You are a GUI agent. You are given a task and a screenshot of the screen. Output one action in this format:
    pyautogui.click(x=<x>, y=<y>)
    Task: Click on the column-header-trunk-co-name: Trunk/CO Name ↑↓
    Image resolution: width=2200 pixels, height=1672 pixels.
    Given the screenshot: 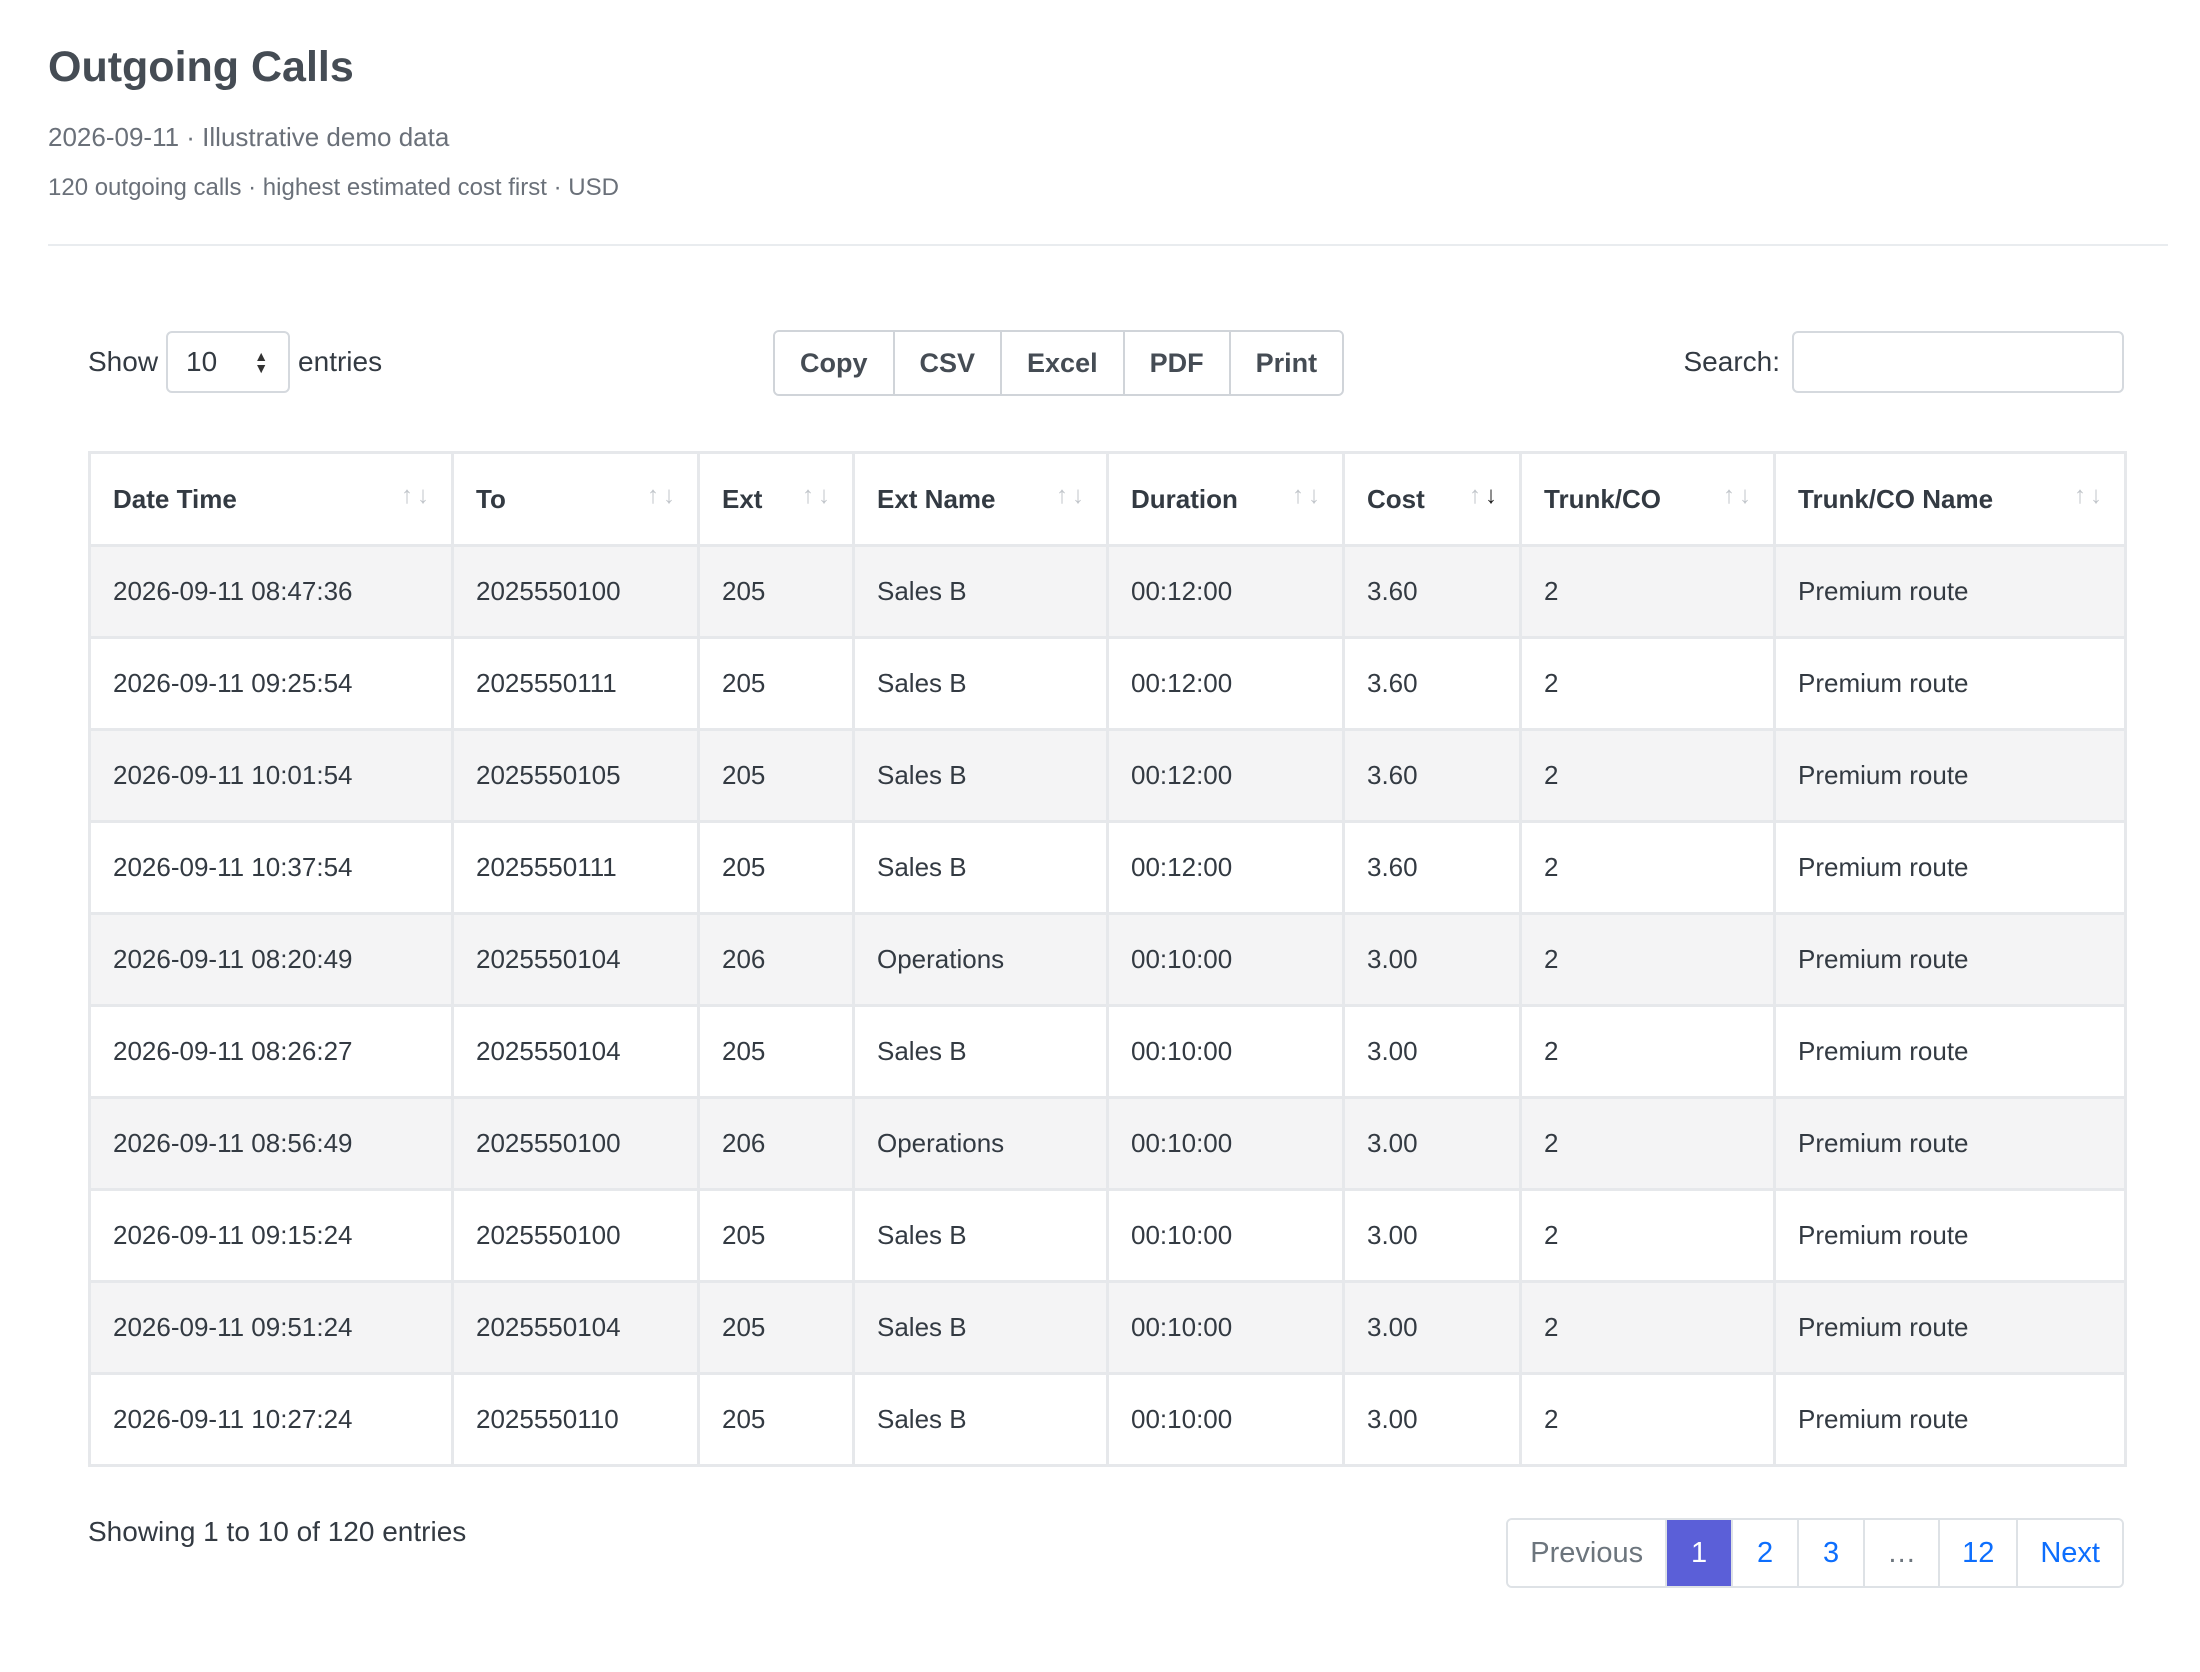 What is the action you would take?
    pyautogui.click(x=1950, y=499)
    